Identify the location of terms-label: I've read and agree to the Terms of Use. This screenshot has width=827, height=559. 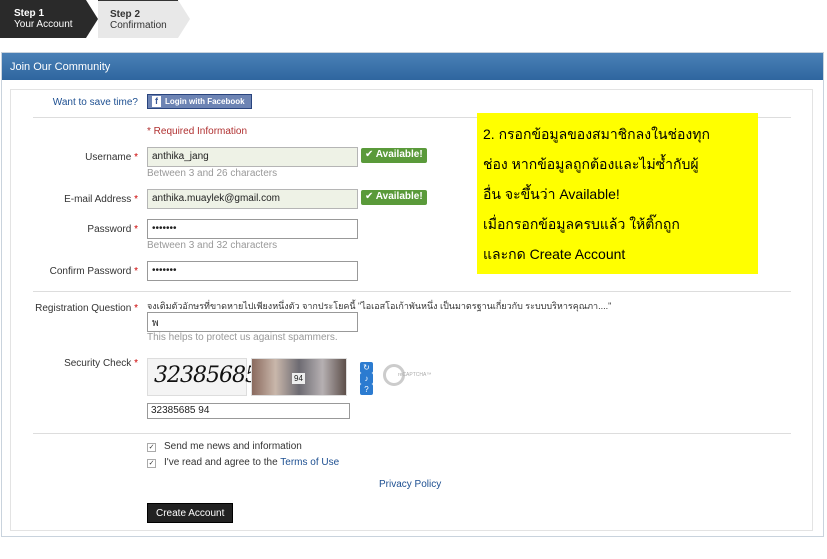
(251, 462).